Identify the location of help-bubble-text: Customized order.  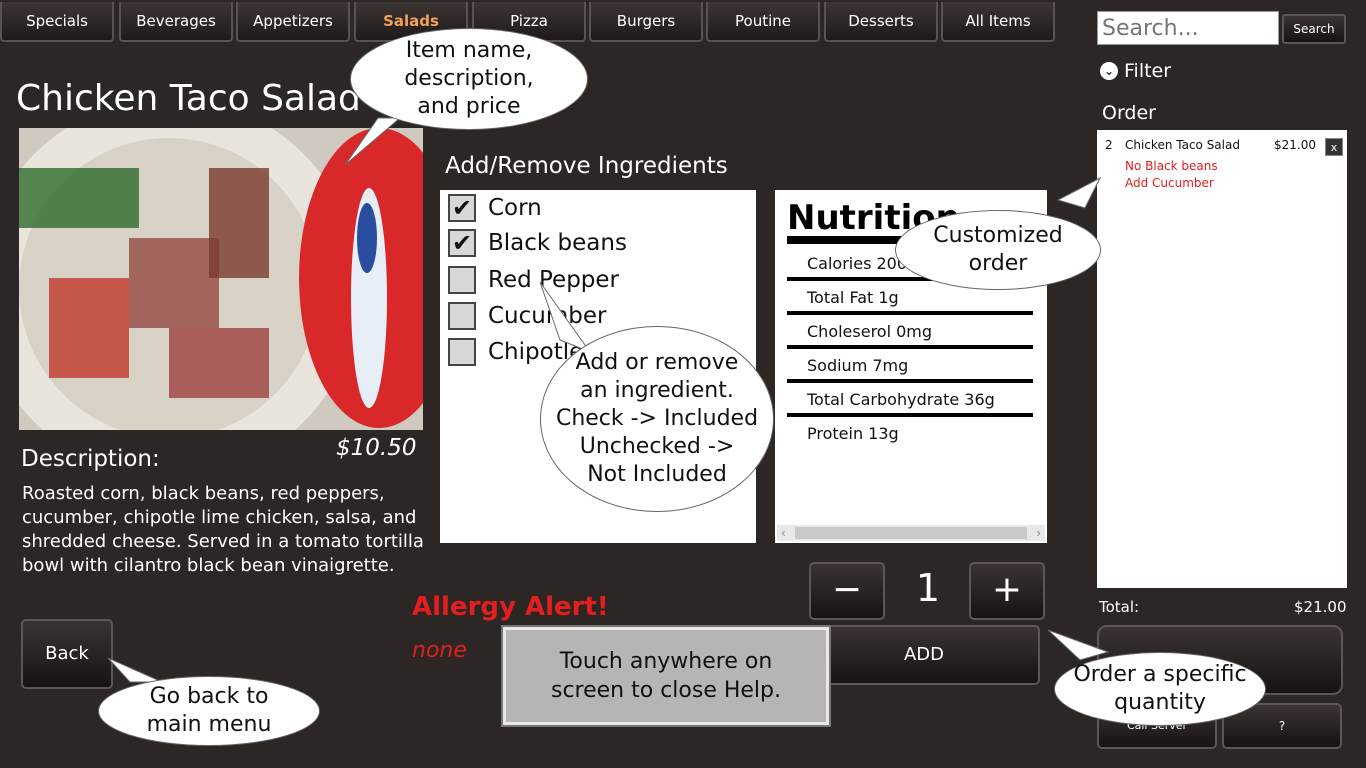
(998, 249).